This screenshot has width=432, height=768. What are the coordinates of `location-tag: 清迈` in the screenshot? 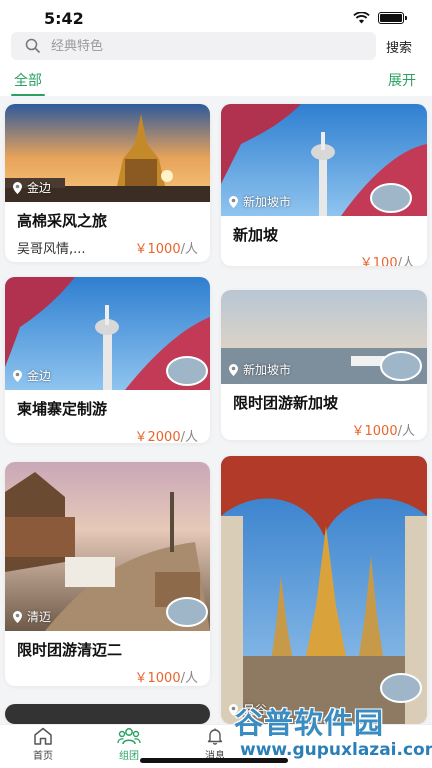 It's located at (31, 616).